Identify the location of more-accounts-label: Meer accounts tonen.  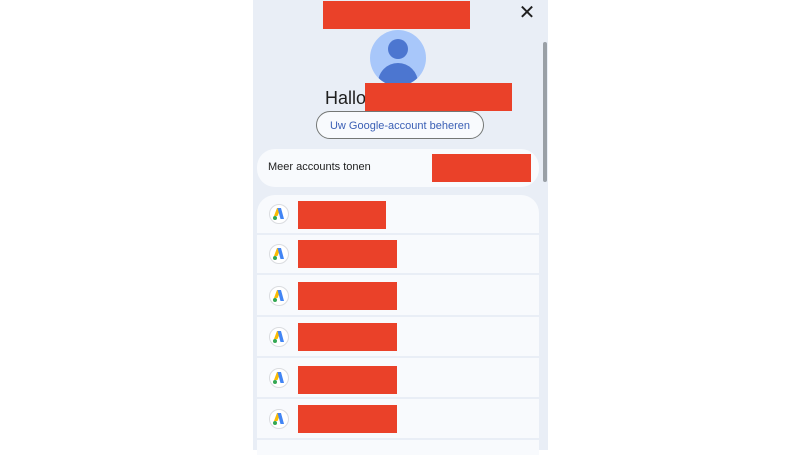
(319, 167).